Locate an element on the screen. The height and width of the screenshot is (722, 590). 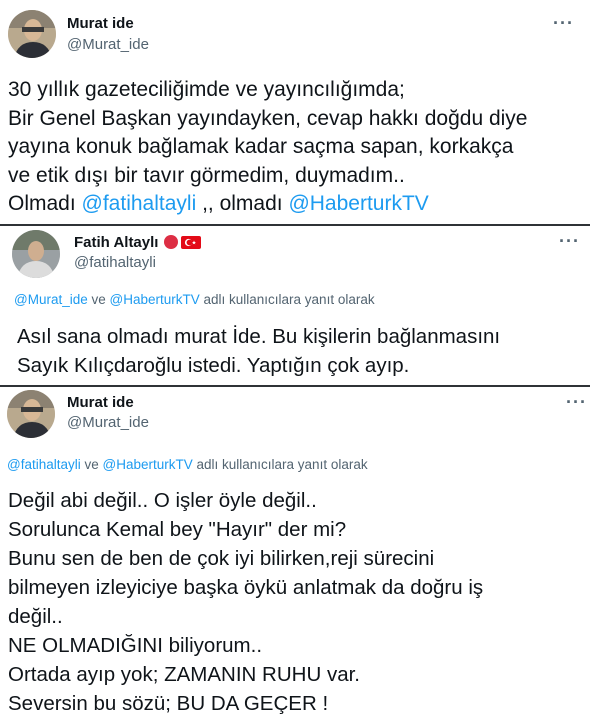
emoji-flags is located at coordinates (183, 244).